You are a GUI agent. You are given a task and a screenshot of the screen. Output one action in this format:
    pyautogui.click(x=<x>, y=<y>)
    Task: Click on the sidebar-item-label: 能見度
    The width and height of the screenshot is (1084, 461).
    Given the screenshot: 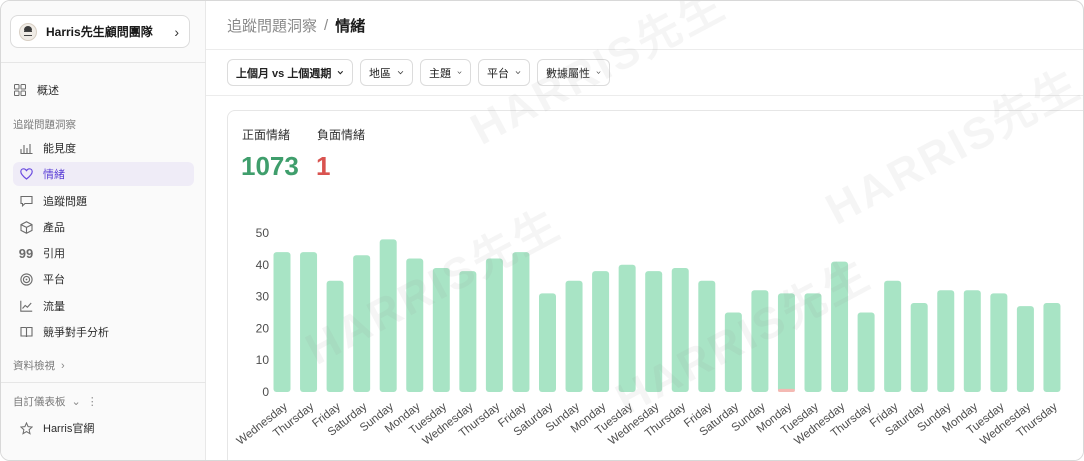 What is the action you would take?
    pyautogui.click(x=59, y=149)
    